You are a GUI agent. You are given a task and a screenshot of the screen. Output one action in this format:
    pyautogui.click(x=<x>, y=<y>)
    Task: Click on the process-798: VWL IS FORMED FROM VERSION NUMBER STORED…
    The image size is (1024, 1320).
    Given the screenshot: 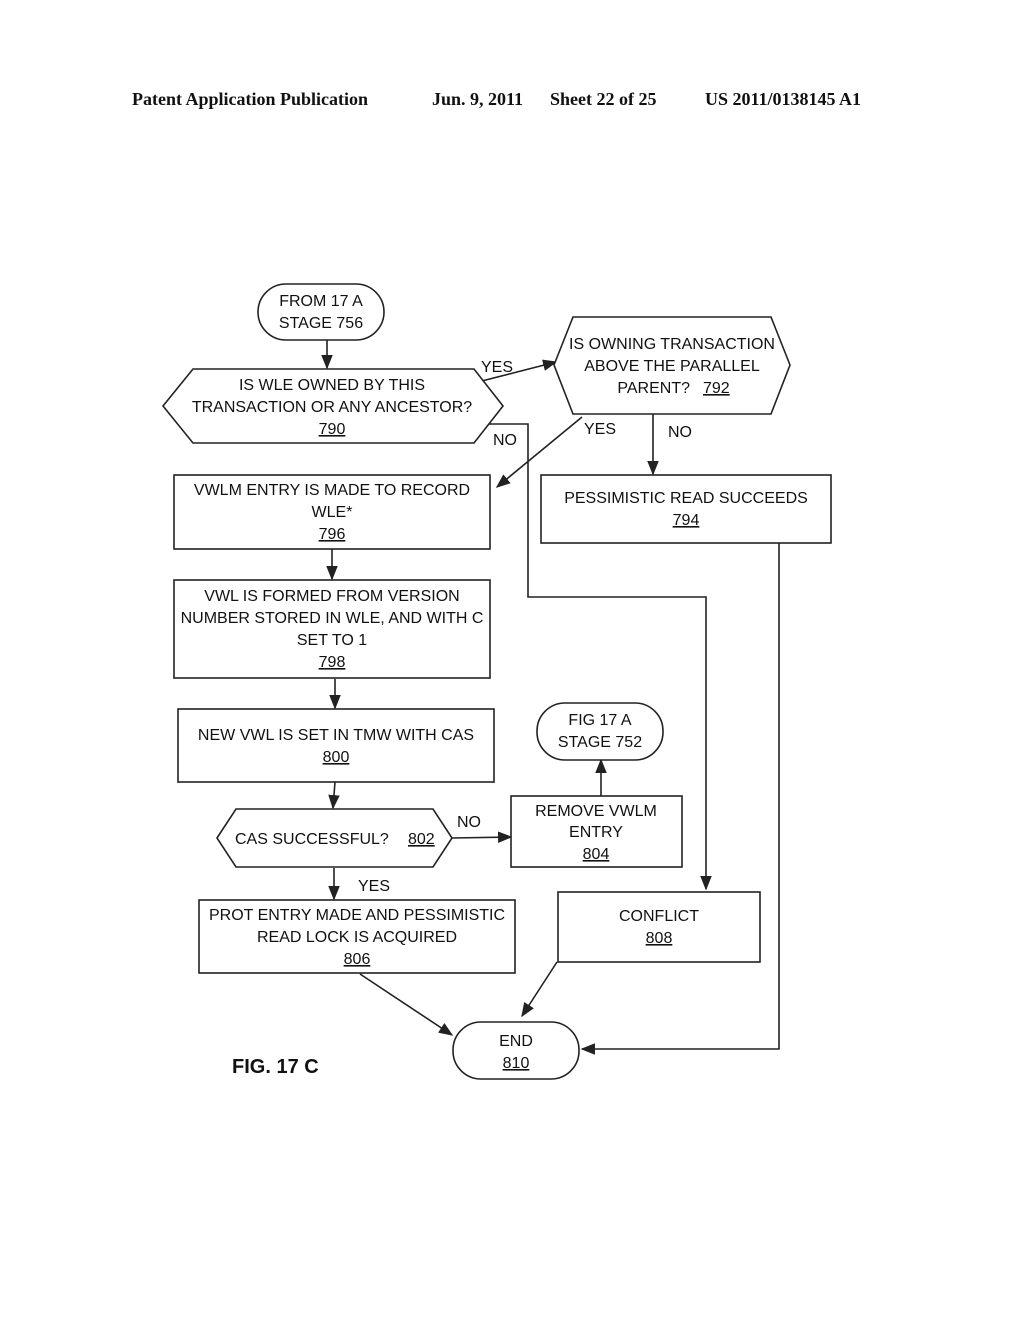 What is the action you would take?
    pyautogui.click(x=332, y=629)
    